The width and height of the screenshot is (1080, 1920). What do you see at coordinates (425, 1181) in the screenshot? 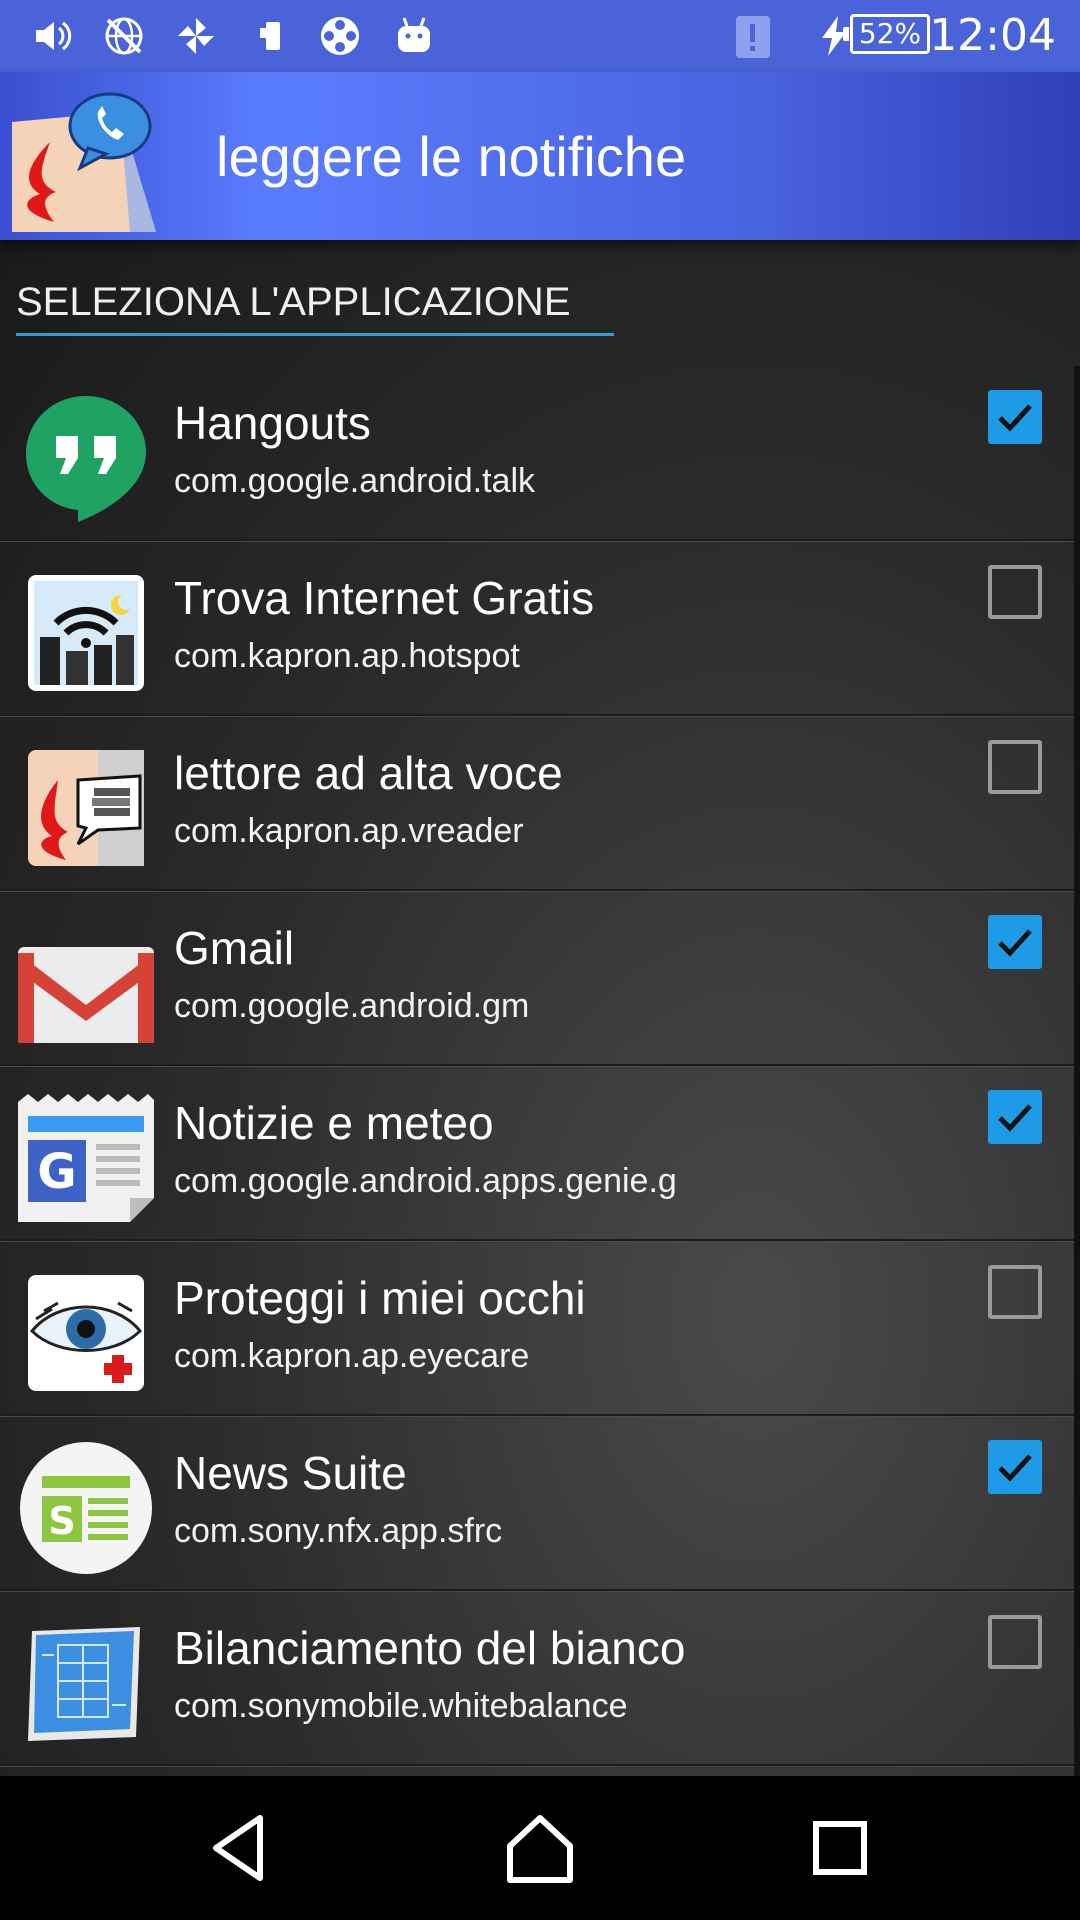
I see `app-package: com.google.android.apps.genie.g` at bounding box center [425, 1181].